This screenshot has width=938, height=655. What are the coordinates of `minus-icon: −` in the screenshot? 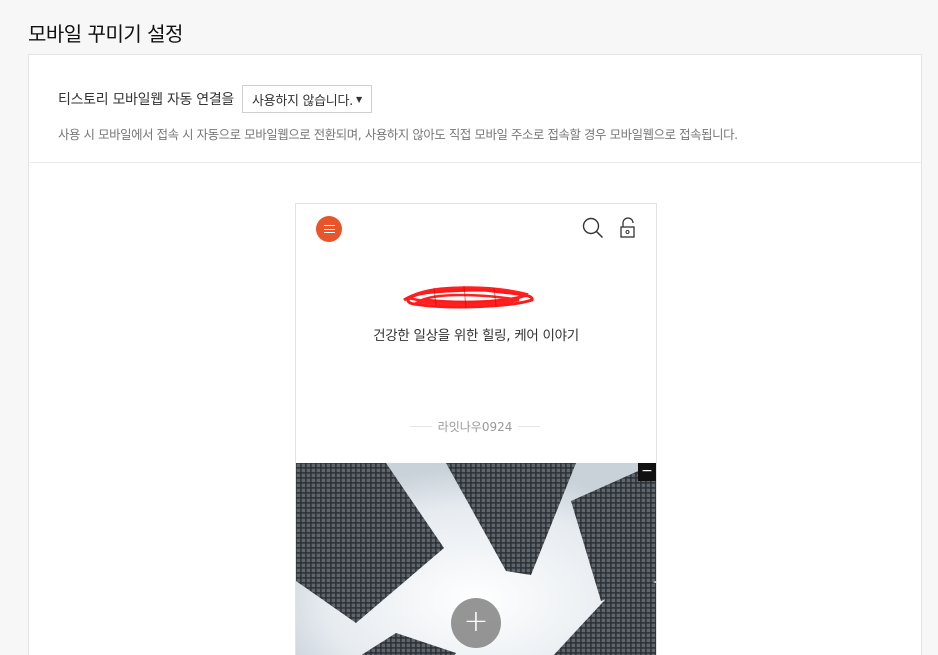 It's located at (647, 472).